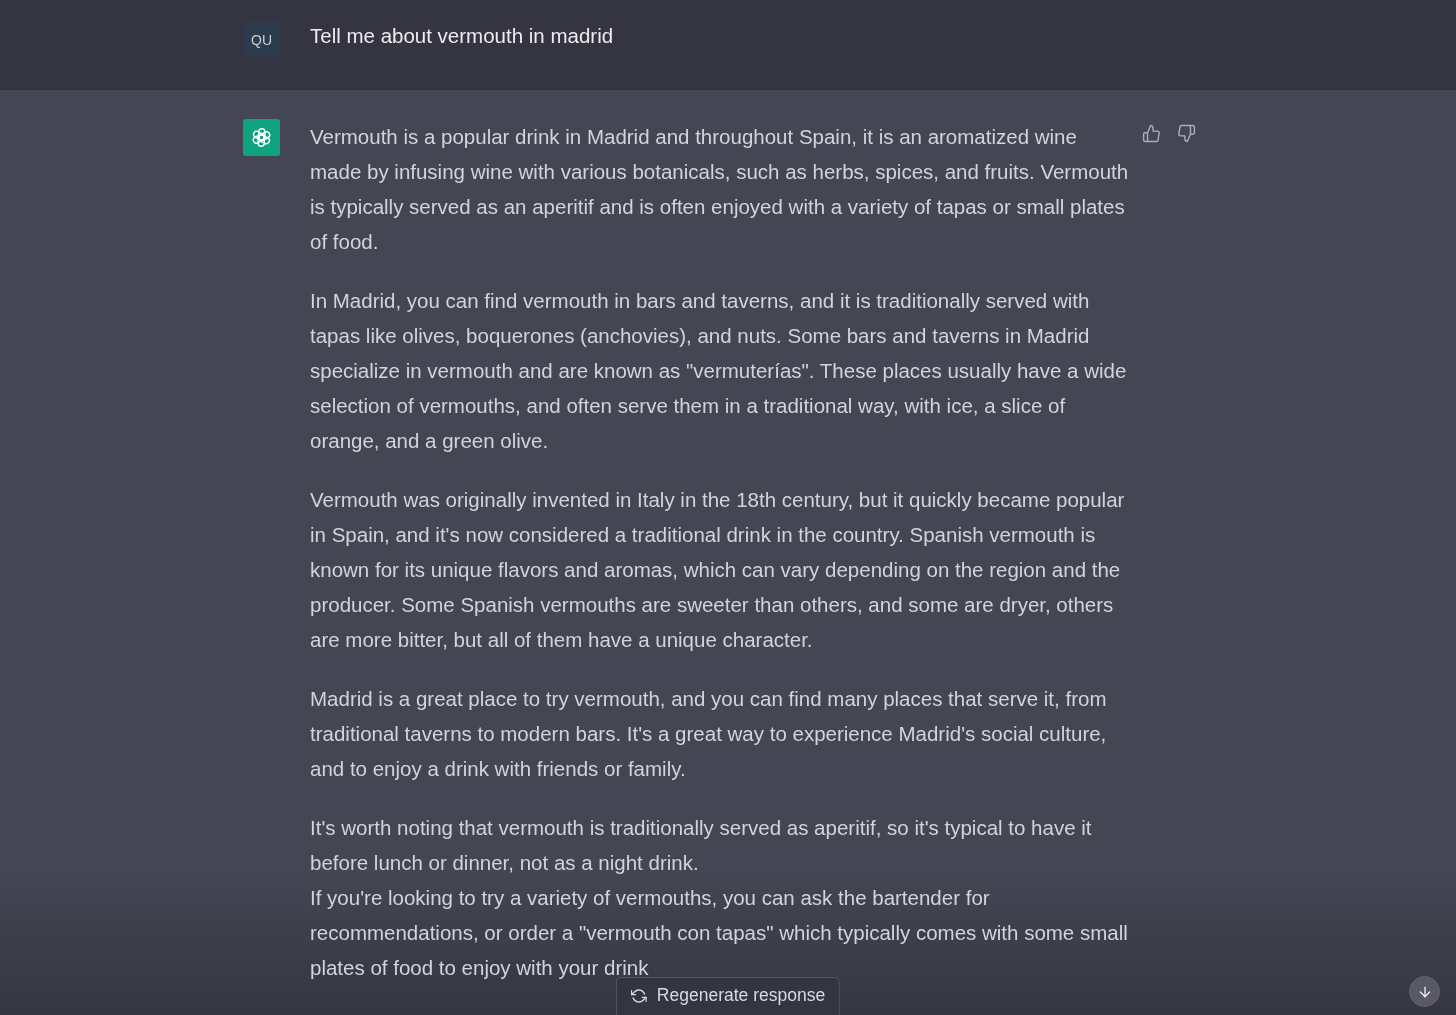 The height and width of the screenshot is (1015, 1456). What do you see at coordinates (1151, 133) in the screenshot?
I see `thumbs-up-icon` at bounding box center [1151, 133].